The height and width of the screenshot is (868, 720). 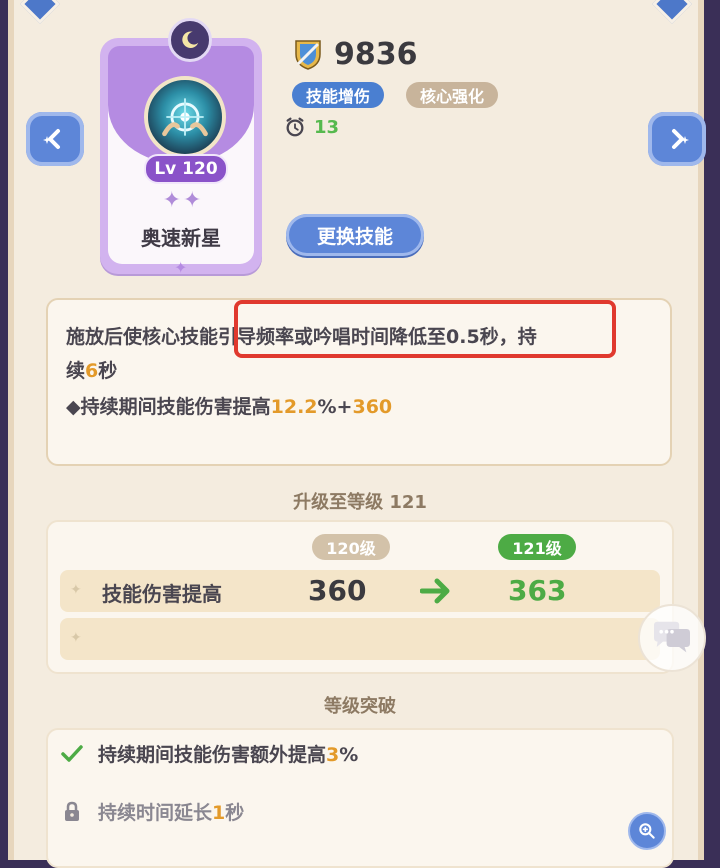 What do you see at coordinates (360, 706) in the screenshot?
I see `breakthrough-section-title: 等级突破` at bounding box center [360, 706].